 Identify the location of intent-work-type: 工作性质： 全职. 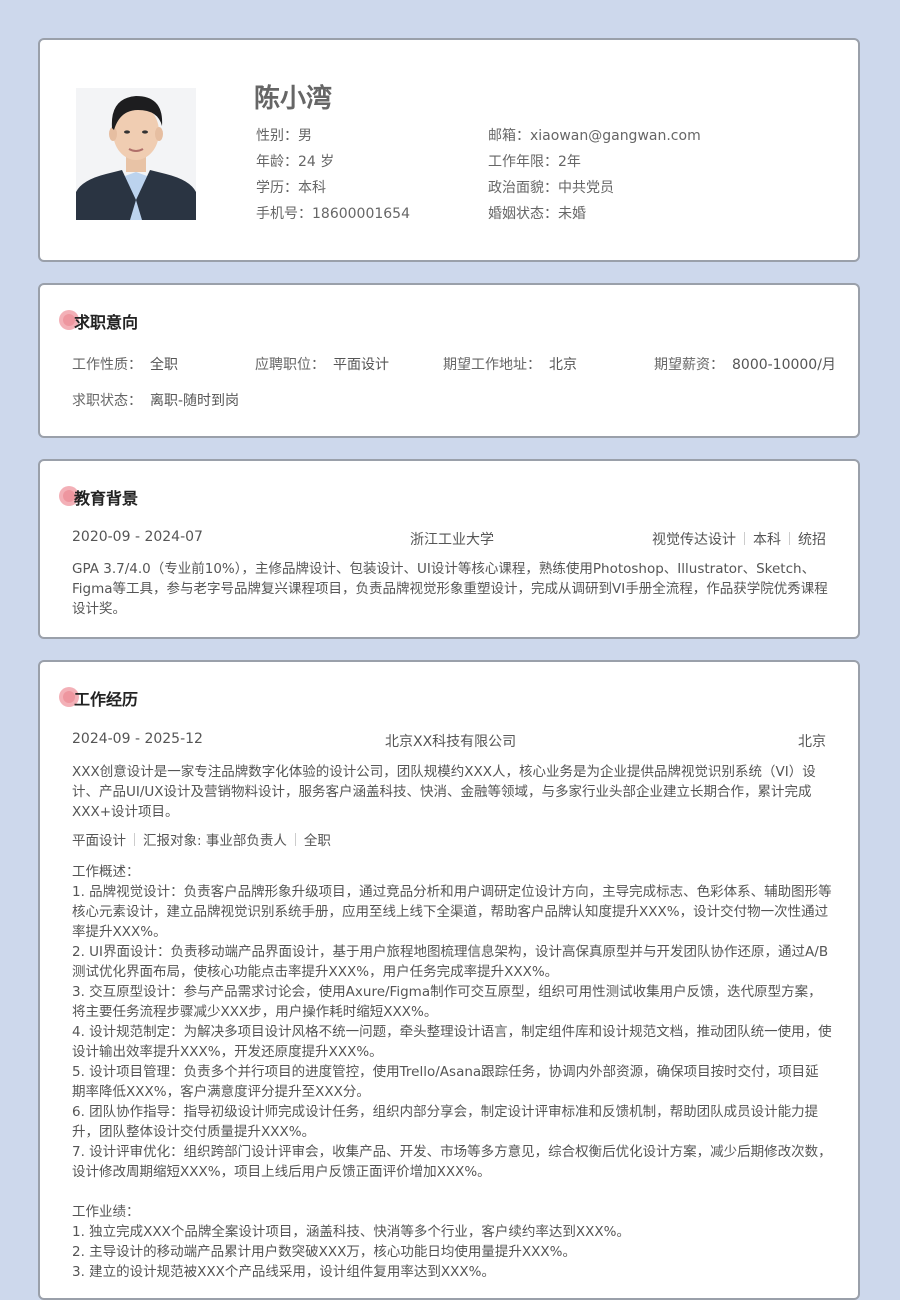
(125, 364).